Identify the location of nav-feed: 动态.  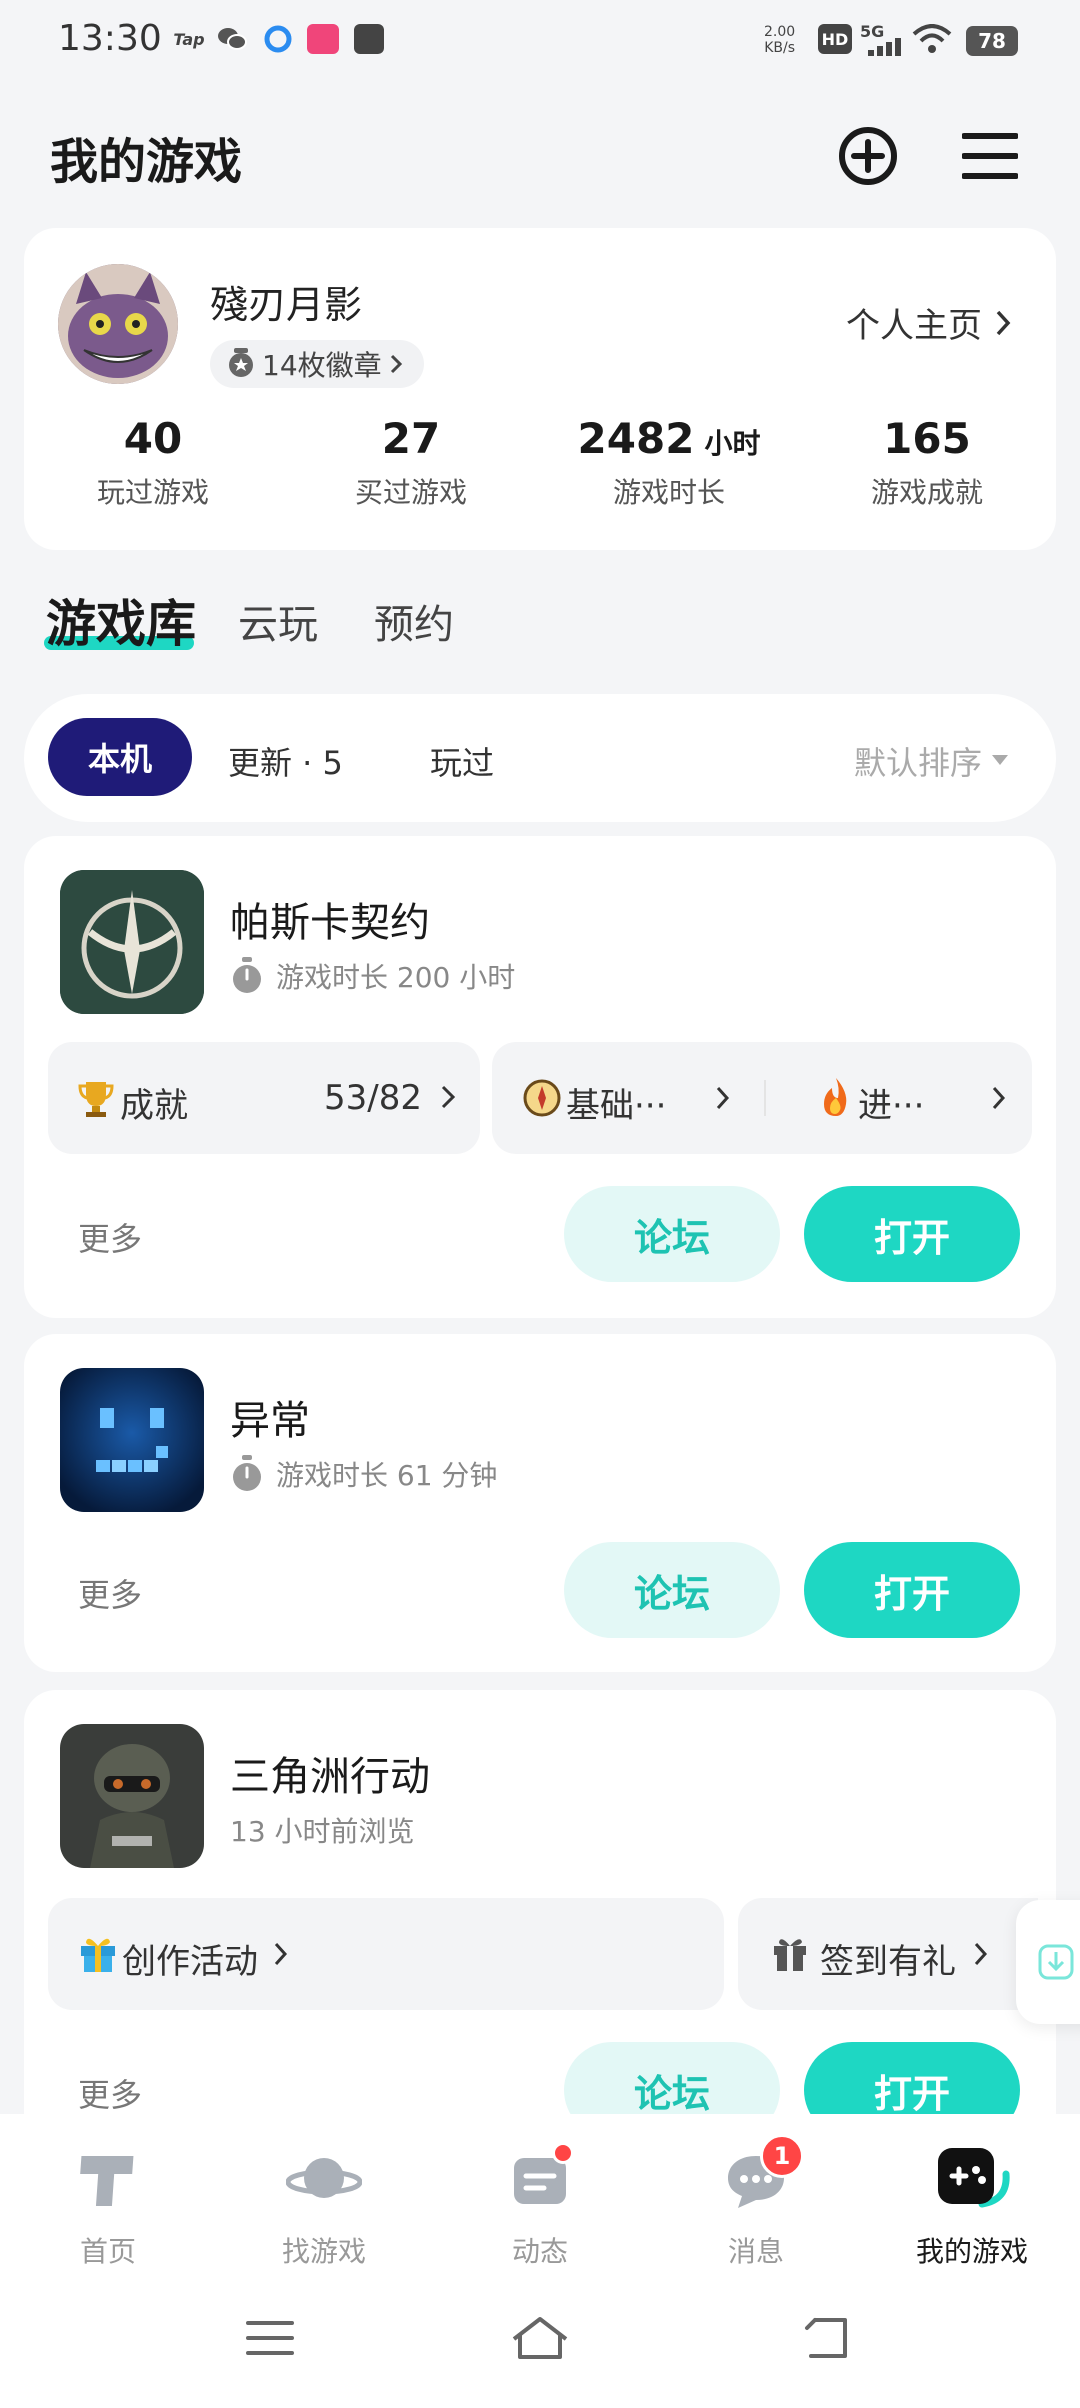
(540, 2205).